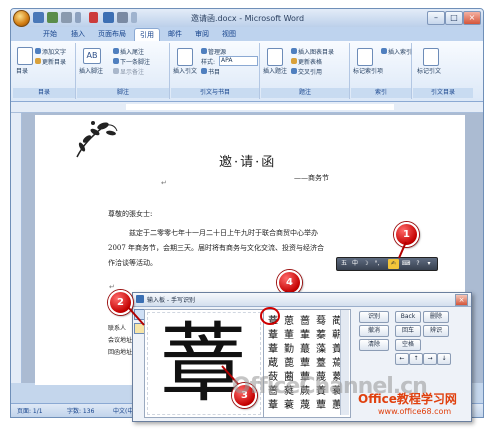 The image size is (497, 432). What do you see at coordinates (305, 319) in the screenshot?
I see `candidate-char: 蔷` at bounding box center [305, 319].